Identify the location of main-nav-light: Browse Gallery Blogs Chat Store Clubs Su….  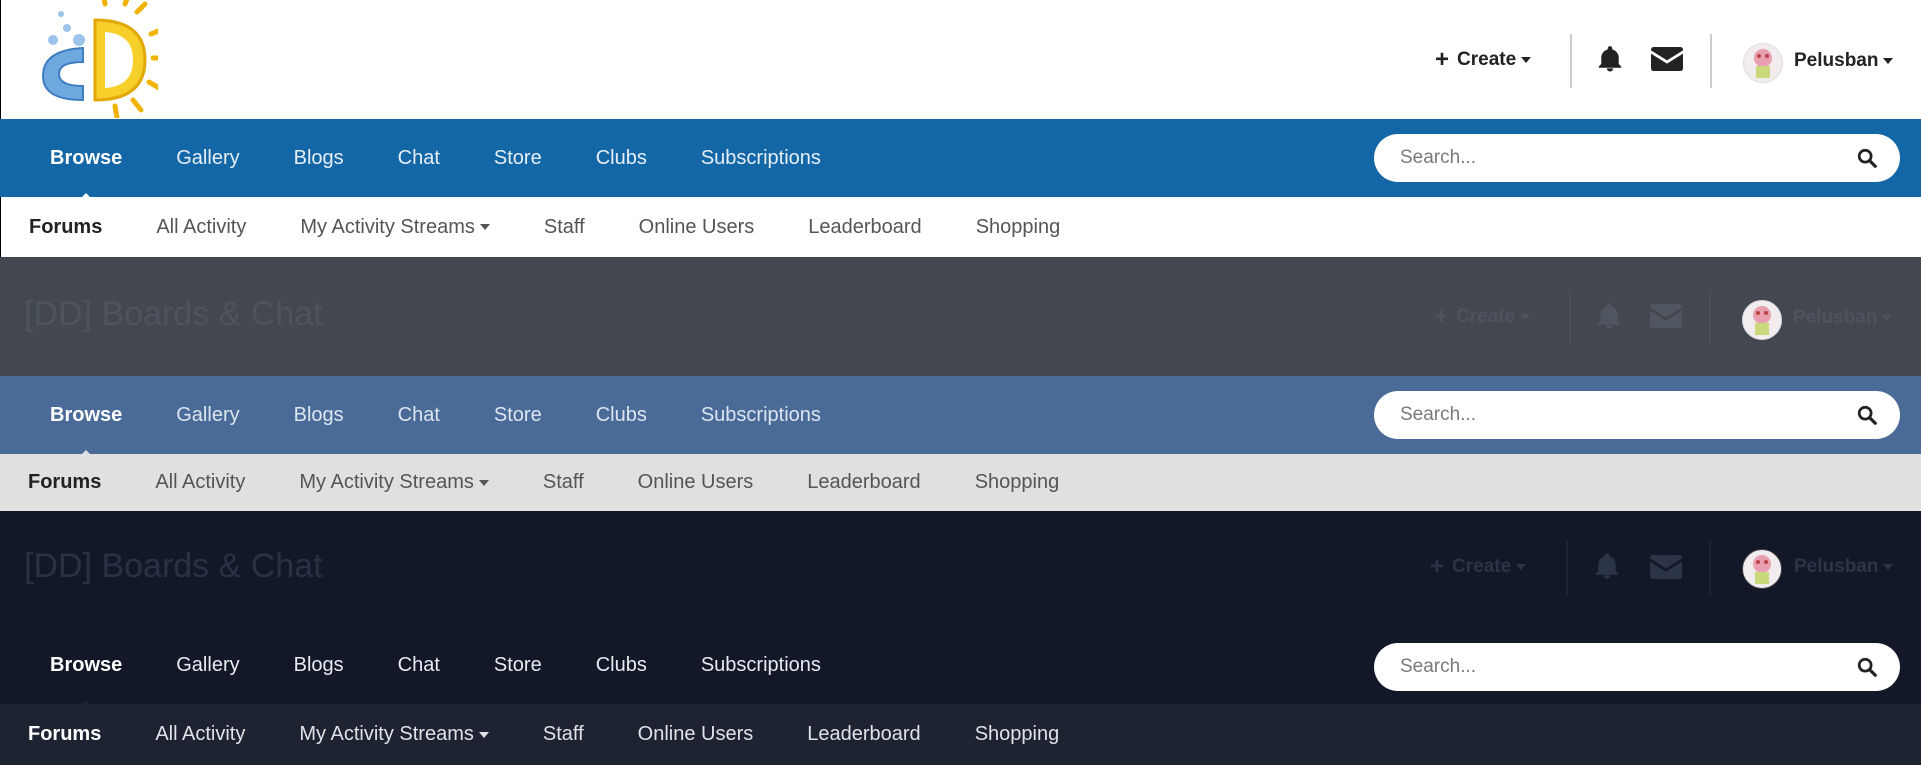
(960, 158).